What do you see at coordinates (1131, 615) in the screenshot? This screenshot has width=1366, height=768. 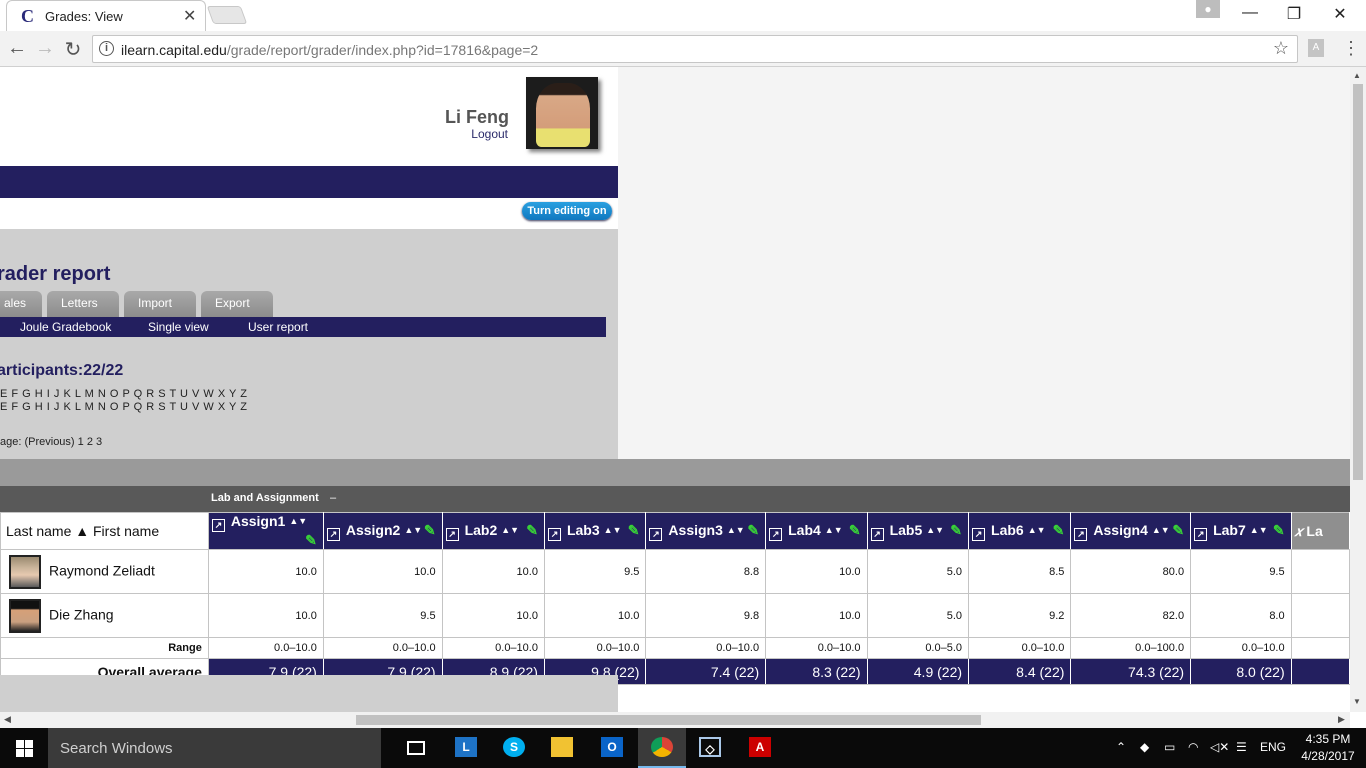 I see `grade-cell: 82.0` at bounding box center [1131, 615].